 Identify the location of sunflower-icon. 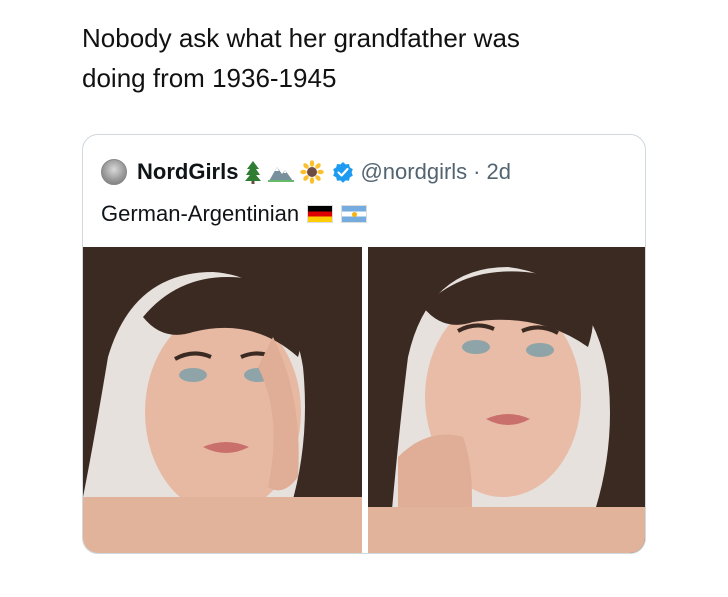
(312, 172).